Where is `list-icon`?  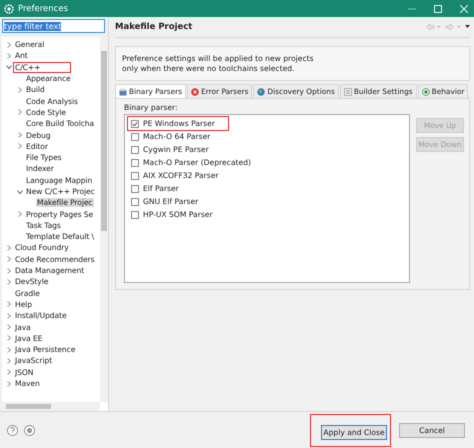 list-icon is located at coordinates (348, 92).